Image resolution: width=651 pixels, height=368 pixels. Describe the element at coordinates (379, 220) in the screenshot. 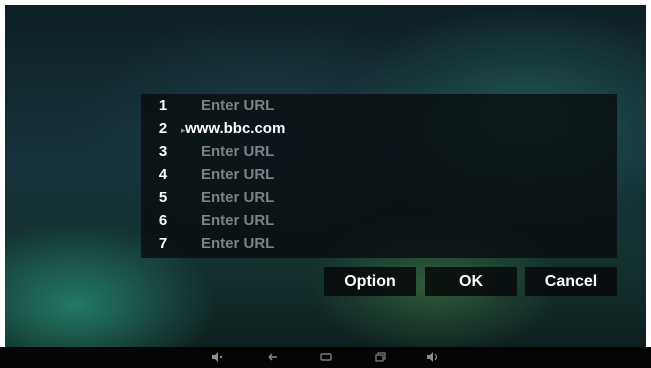

I see `url-row-6: 6 Enter URL` at that location.